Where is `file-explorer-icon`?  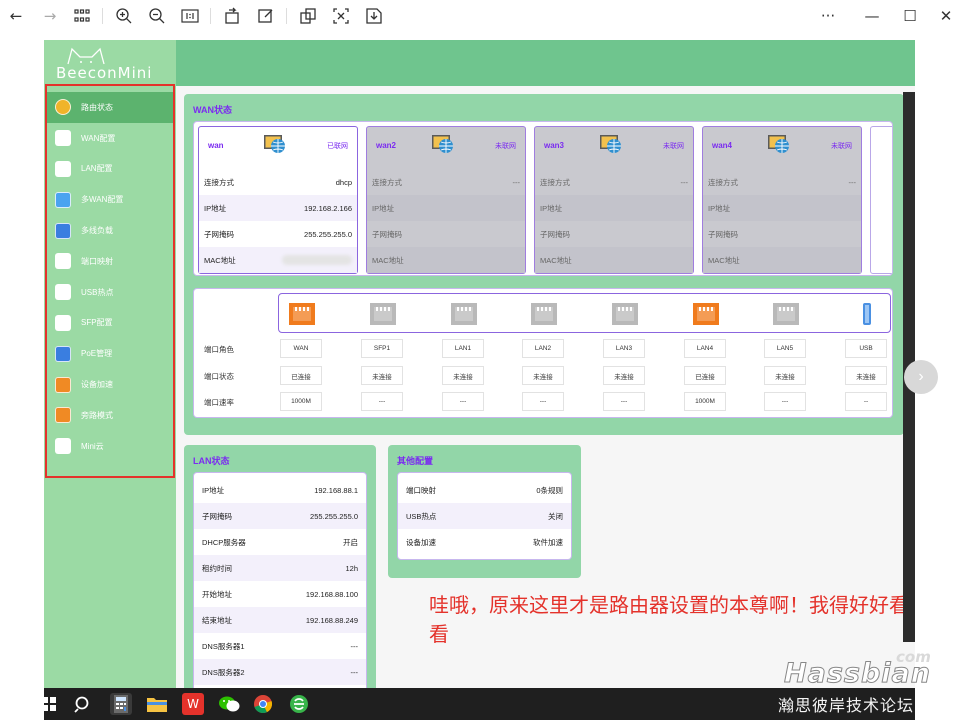
file-explorer-icon is located at coordinates (157, 704).